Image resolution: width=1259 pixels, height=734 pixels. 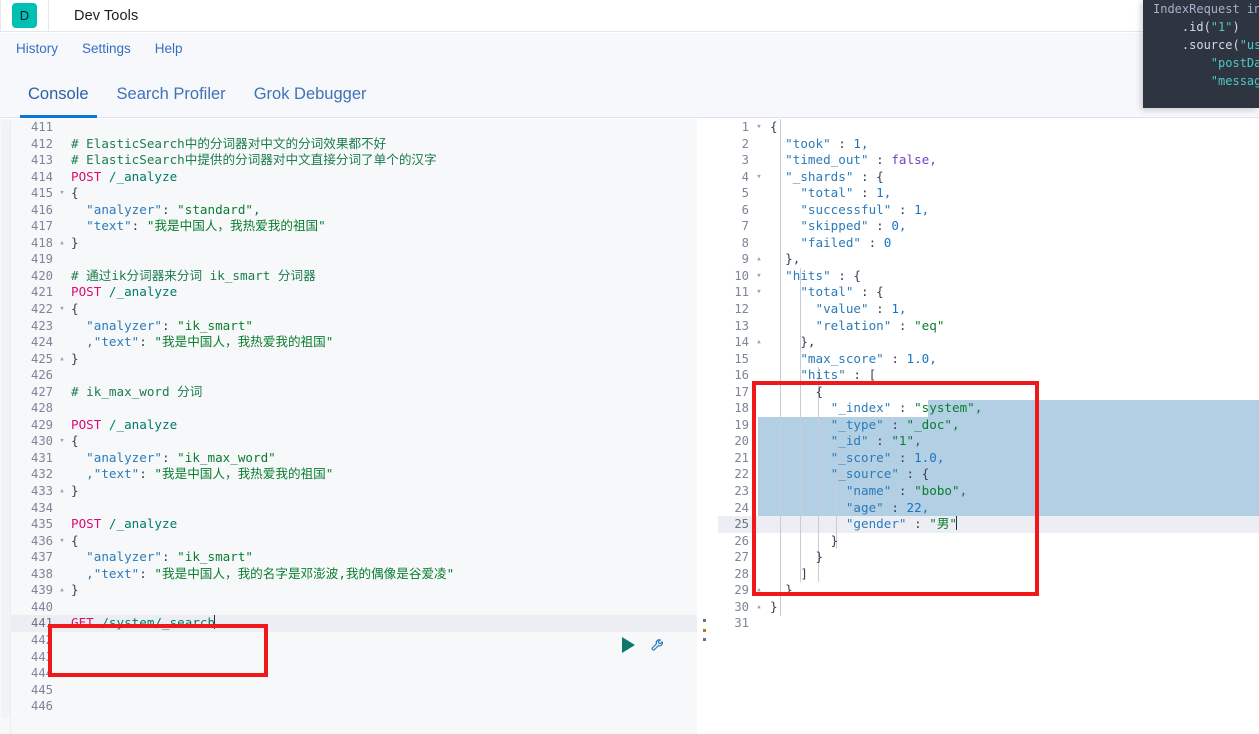 What do you see at coordinates (354, 574) in the screenshot?
I see `code-line: 438 ,"text": "我是中国人，我的名字是邓澎波,我的偶像是谷爱凌"` at bounding box center [354, 574].